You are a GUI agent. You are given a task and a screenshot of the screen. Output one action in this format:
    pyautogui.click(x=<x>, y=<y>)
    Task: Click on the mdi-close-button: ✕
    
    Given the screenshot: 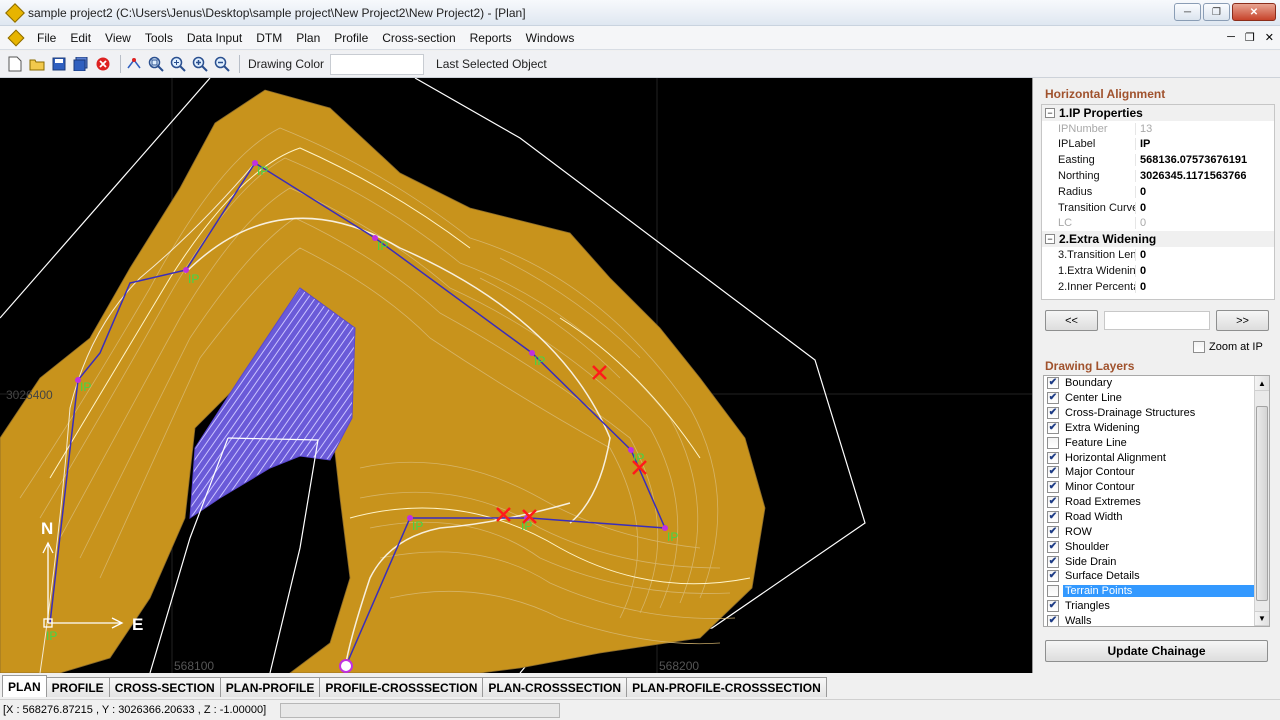 What is the action you would take?
    pyautogui.click(x=1269, y=37)
    